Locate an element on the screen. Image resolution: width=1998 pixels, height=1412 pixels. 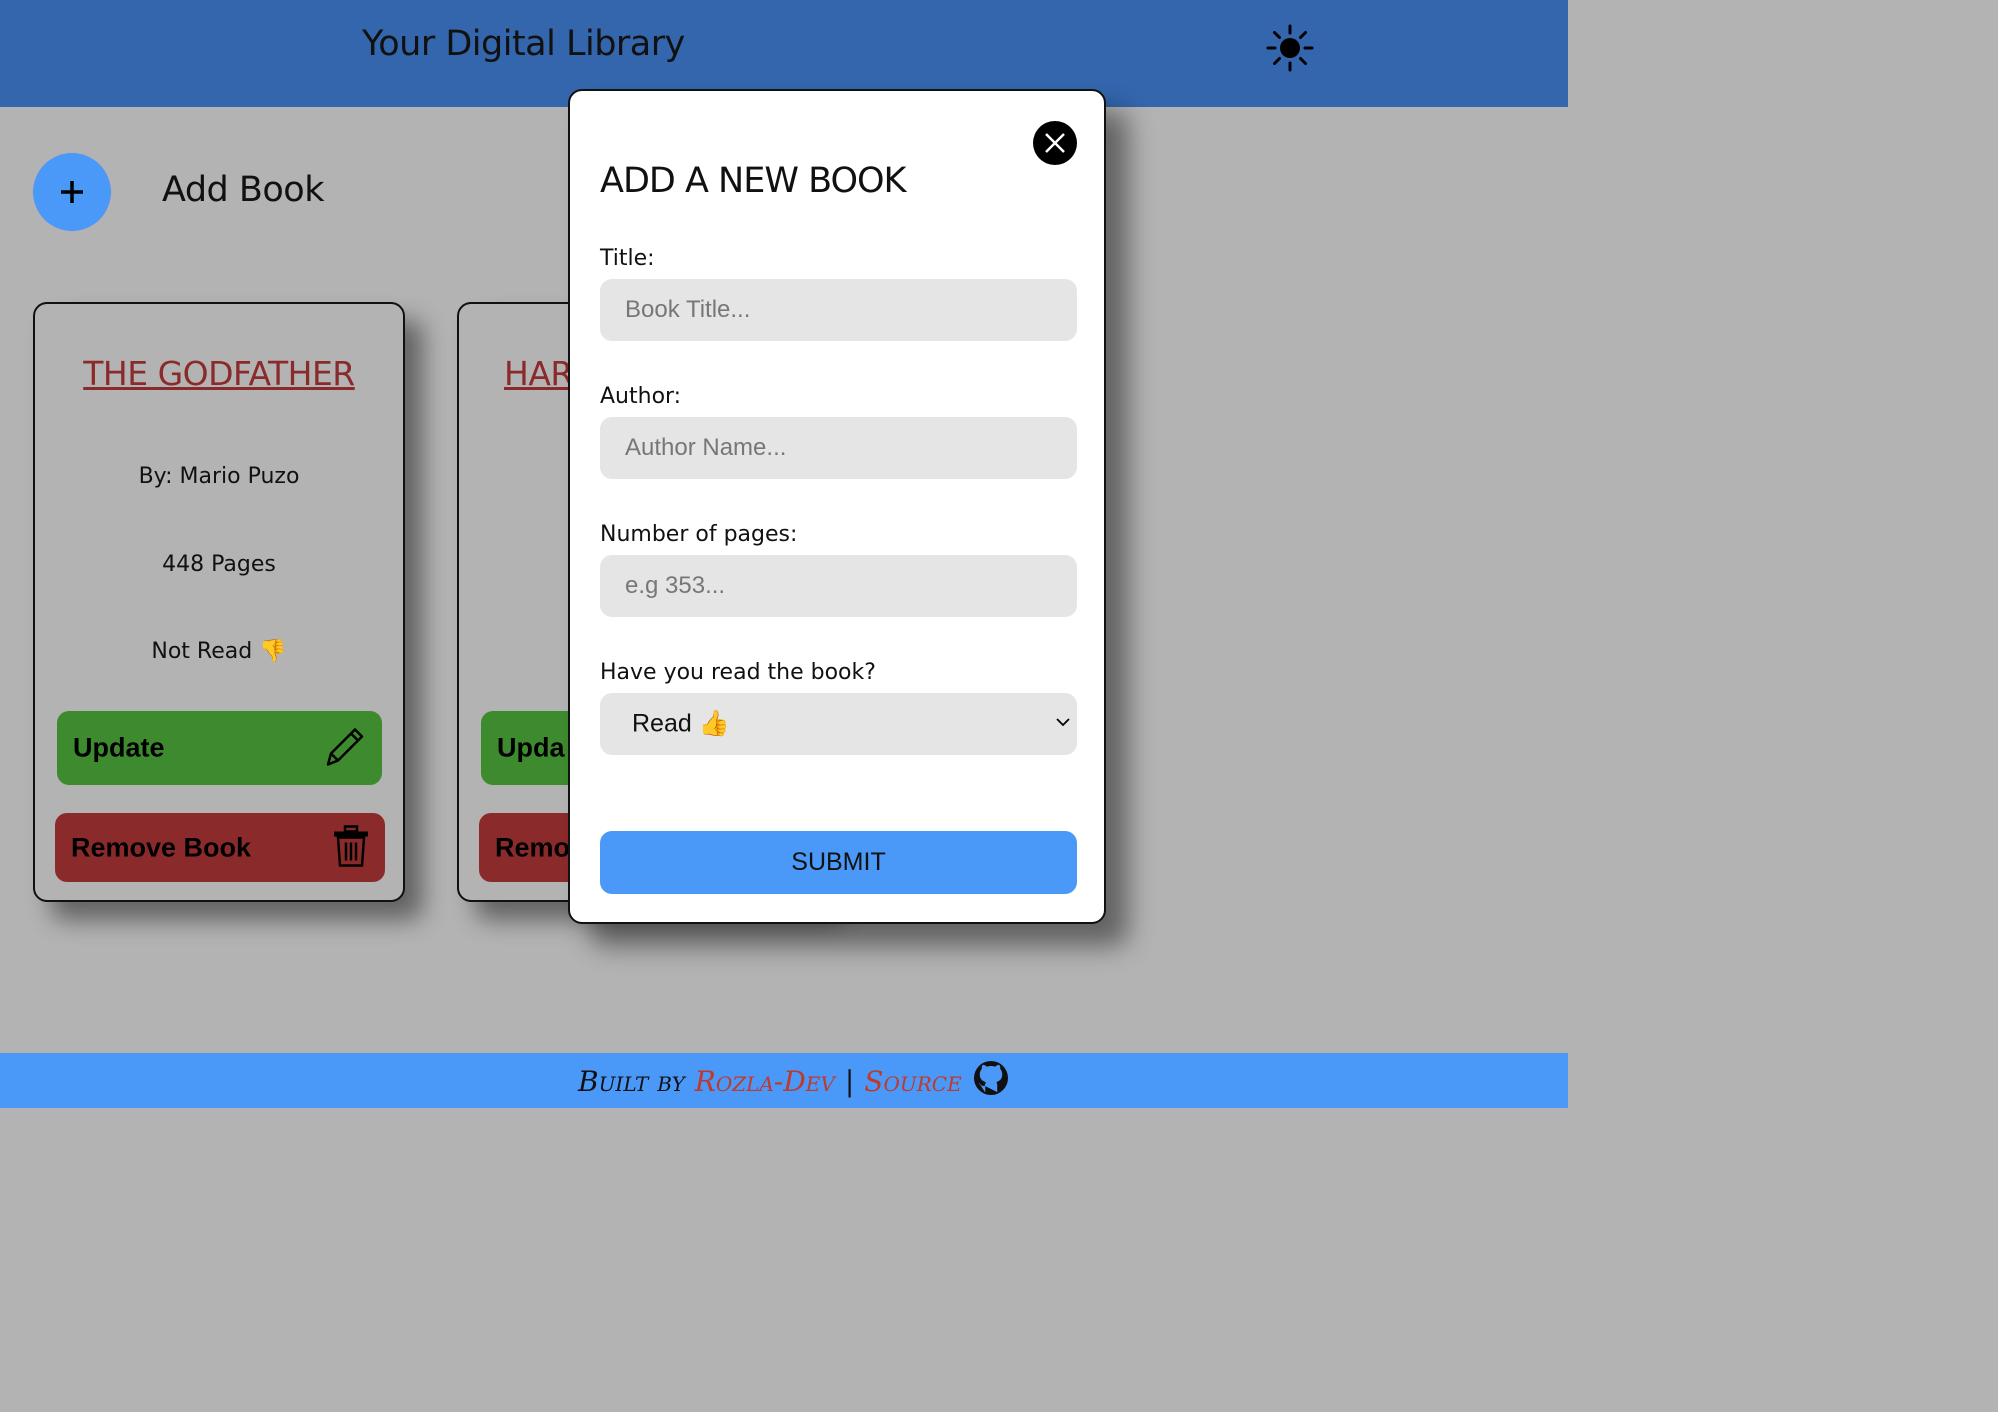
footer: Built by Rozla-Dev | Source is located at coordinates (784, 1080).